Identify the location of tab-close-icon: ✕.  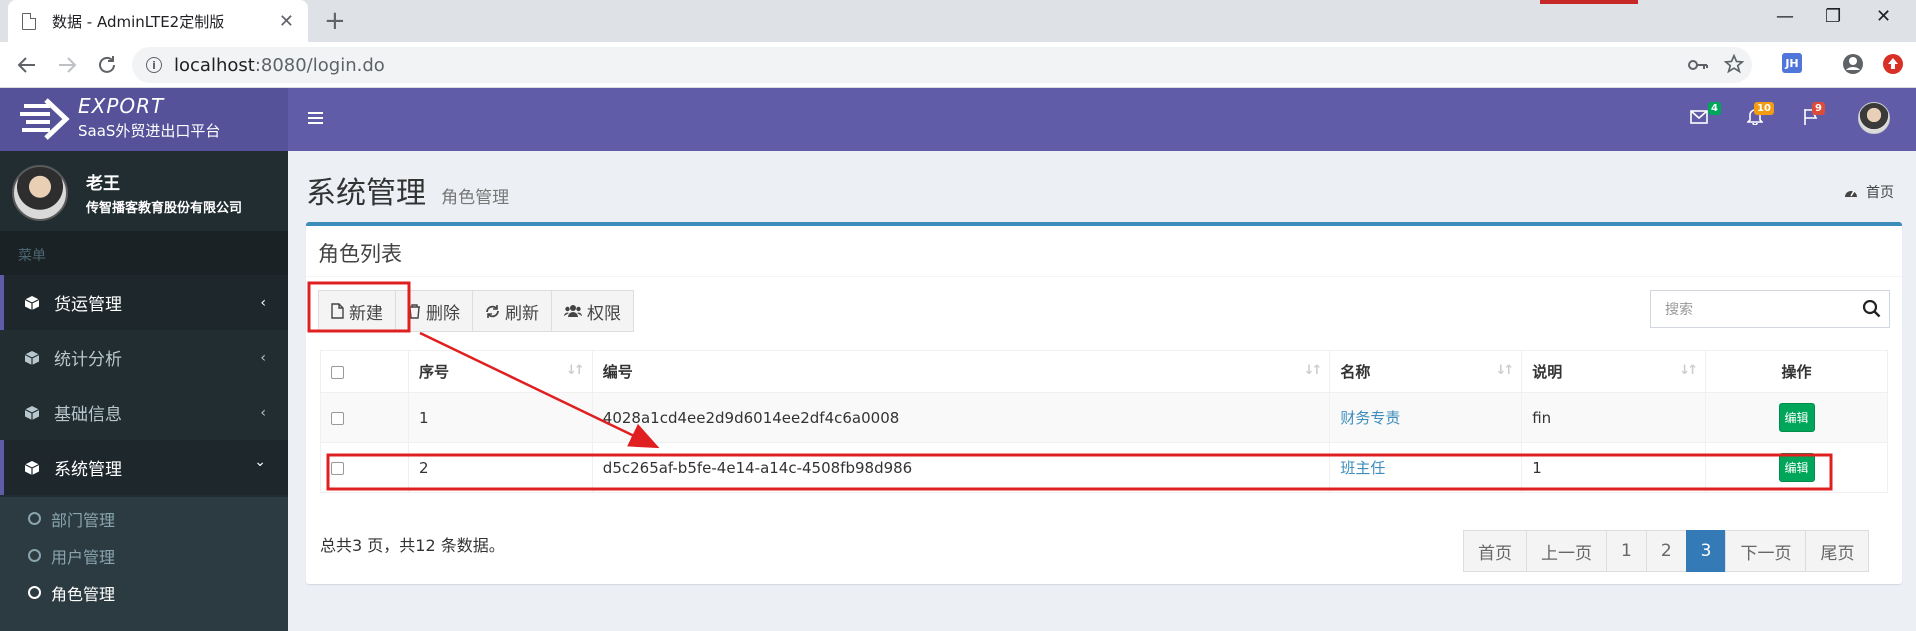
(286, 21).